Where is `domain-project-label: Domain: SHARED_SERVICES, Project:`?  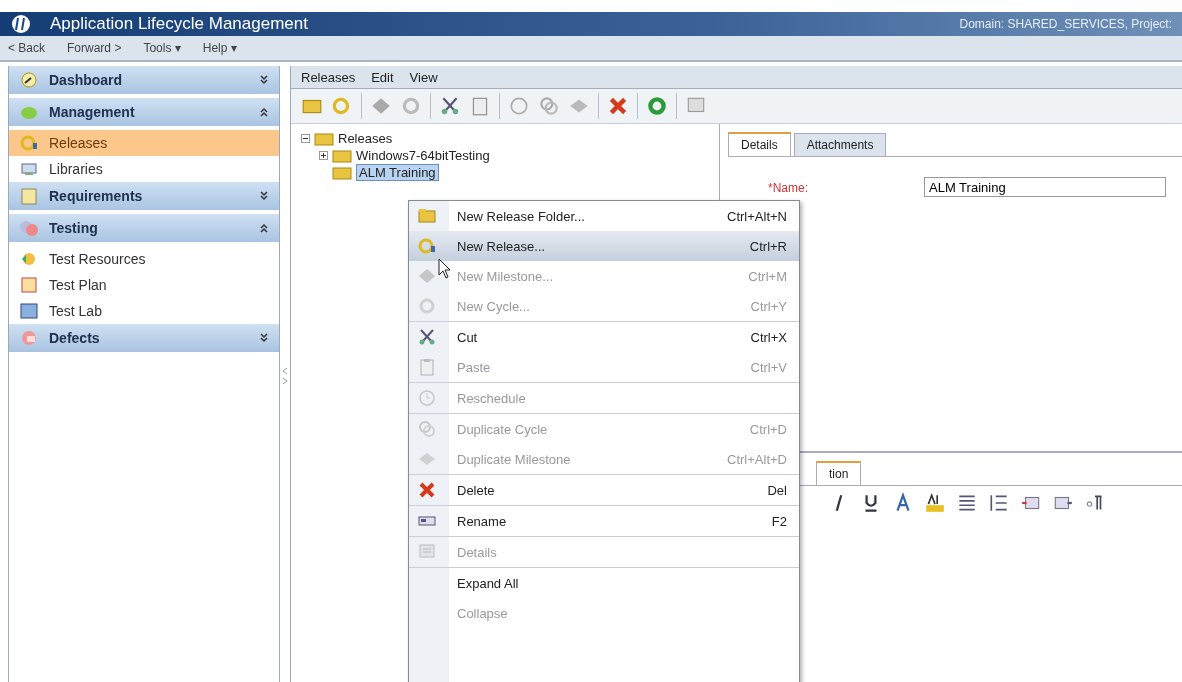 domain-project-label: Domain: SHARED_SERVICES, Project: is located at coordinates (1065, 24).